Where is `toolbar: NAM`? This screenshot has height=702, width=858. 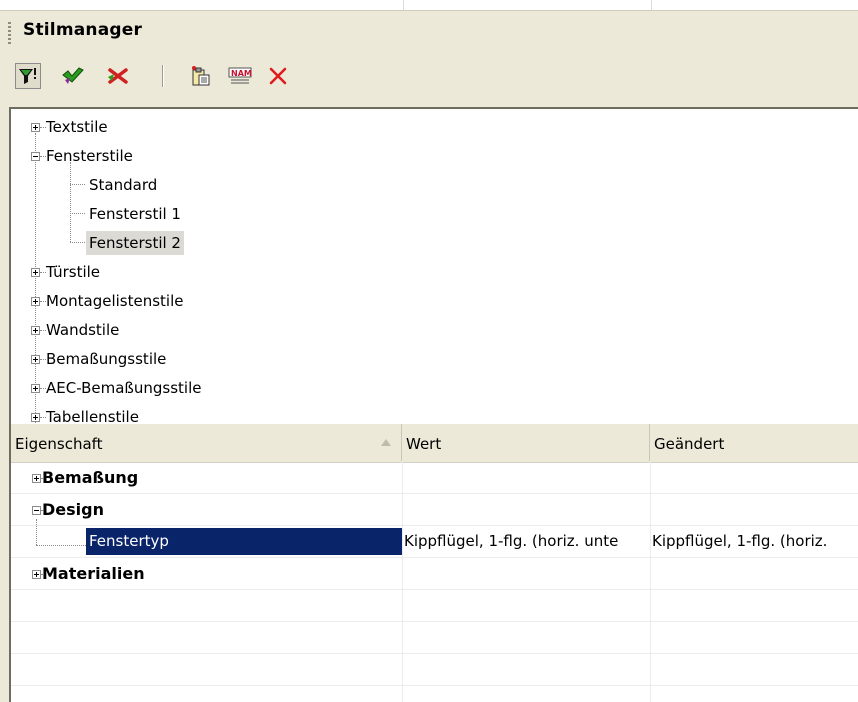 toolbar: NAM is located at coordinates (429, 77).